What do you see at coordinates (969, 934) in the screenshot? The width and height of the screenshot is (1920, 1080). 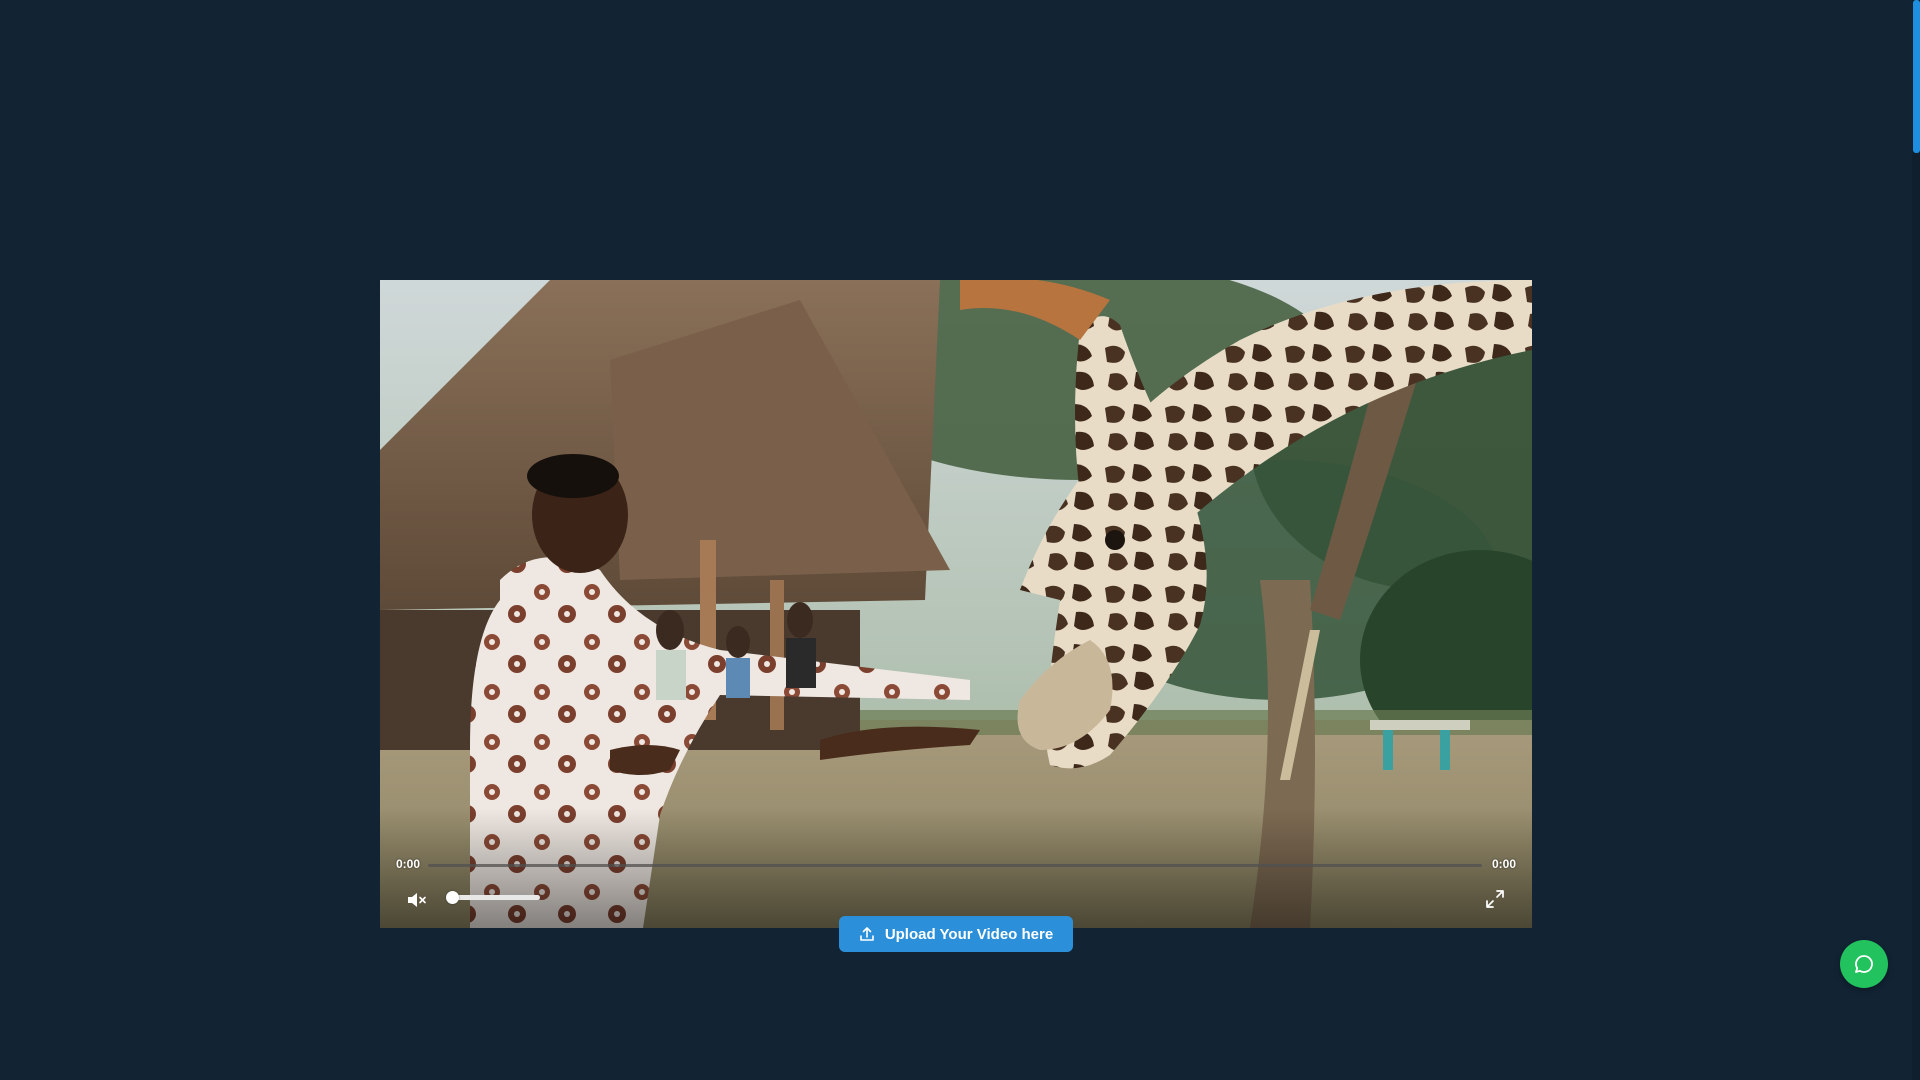 I see `upload-video-label: Upload Your Video here` at bounding box center [969, 934].